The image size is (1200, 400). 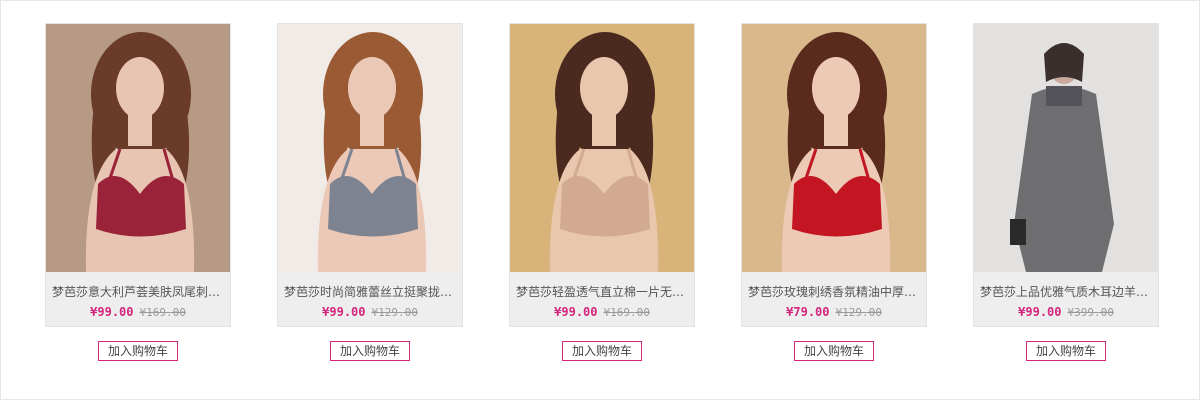 I want to click on product-box: 梦芭莎时尚简雅蕾丝立挺聚拢… ¥99.00 ¥129.00, so click(x=370, y=175).